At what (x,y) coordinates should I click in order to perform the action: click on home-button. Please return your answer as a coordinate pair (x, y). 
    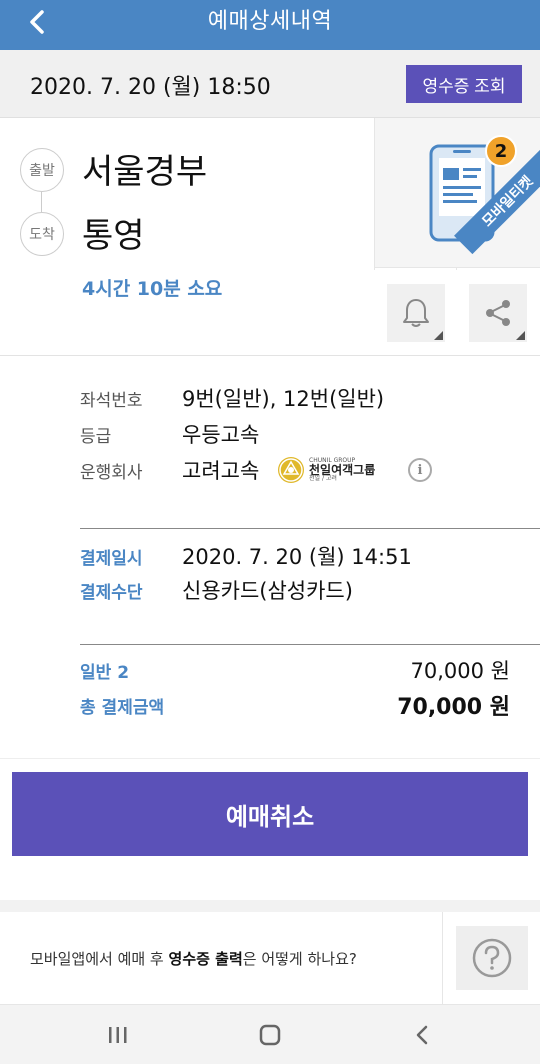
    Looking at the image, I should click on (270, 1035).